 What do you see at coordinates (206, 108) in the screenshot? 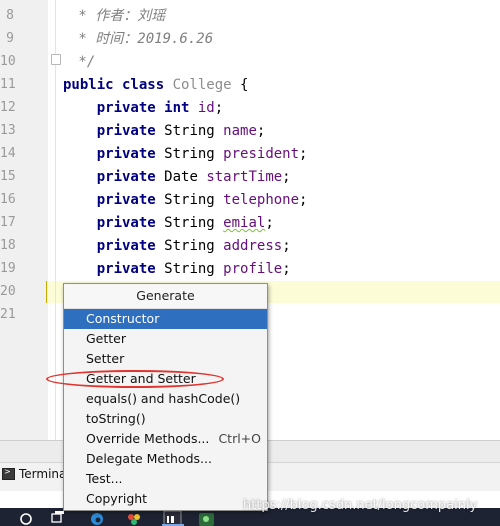
I see `code-token: id` at bounding box center [206, 108].